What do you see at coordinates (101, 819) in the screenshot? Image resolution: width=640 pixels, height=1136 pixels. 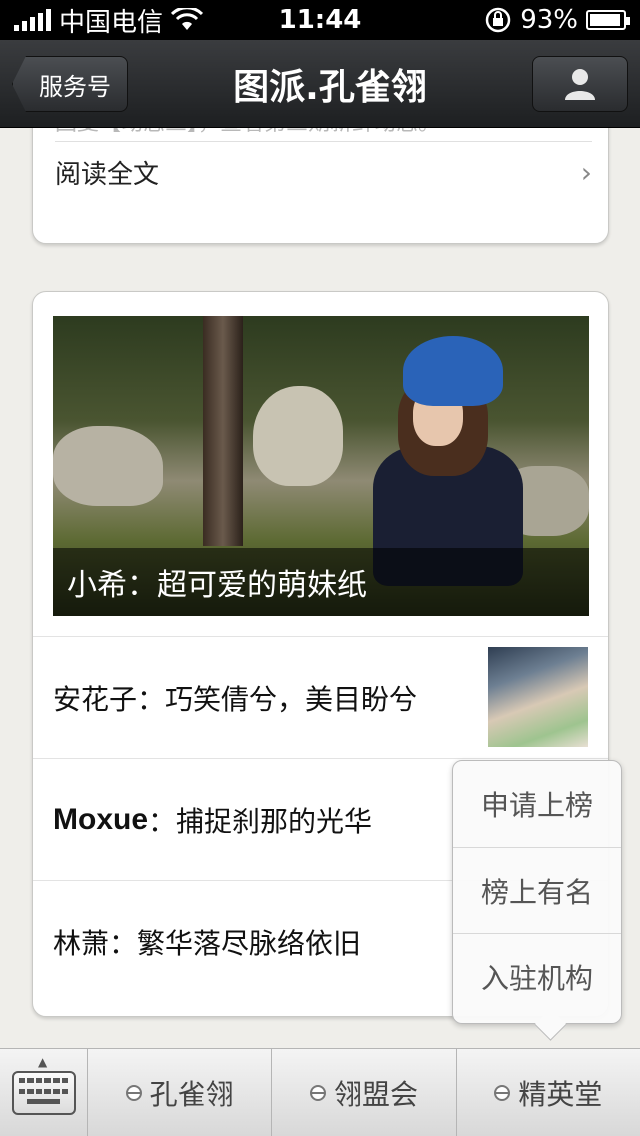 I see `article-author: Moxue` at bounding box center [101, 819].